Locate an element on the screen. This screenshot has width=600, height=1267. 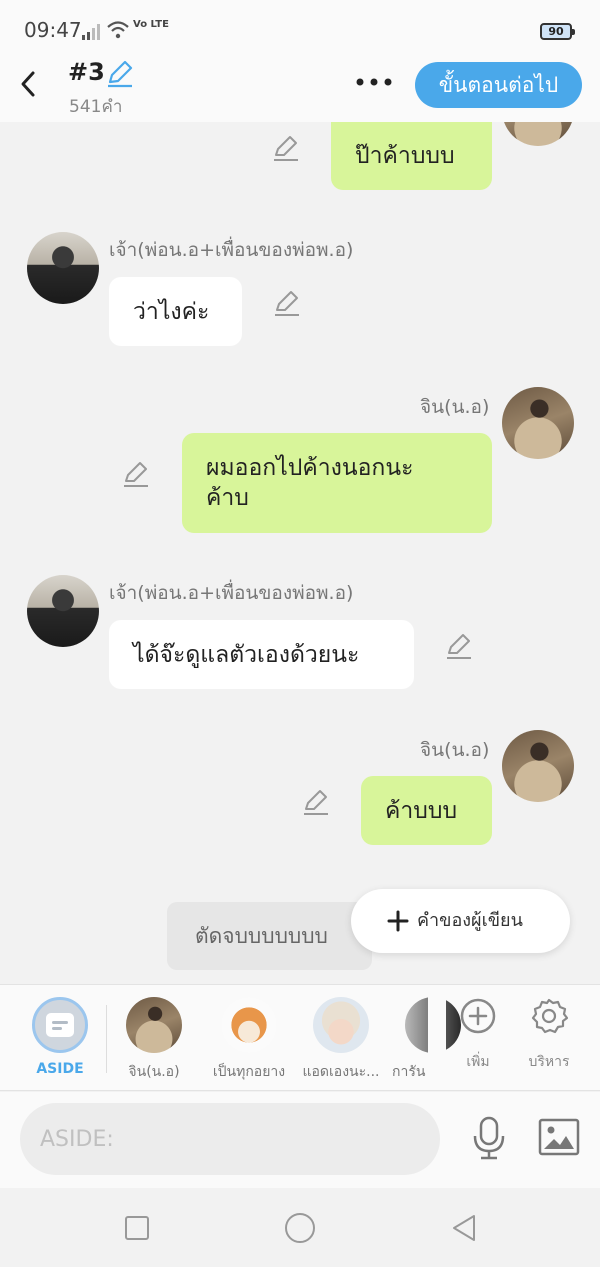
image-icon is located at coordinates (559, 1137).